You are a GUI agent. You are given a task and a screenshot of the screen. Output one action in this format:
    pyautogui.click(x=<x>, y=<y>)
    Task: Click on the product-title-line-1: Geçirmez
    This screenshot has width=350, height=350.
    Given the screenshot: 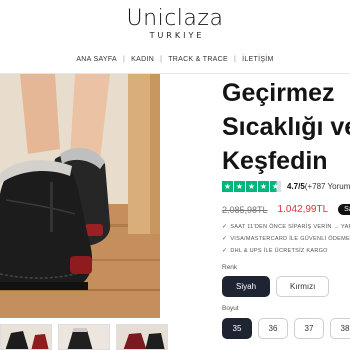 What is the action you would take?
    pyautogui.click(x=278, y=93)
    